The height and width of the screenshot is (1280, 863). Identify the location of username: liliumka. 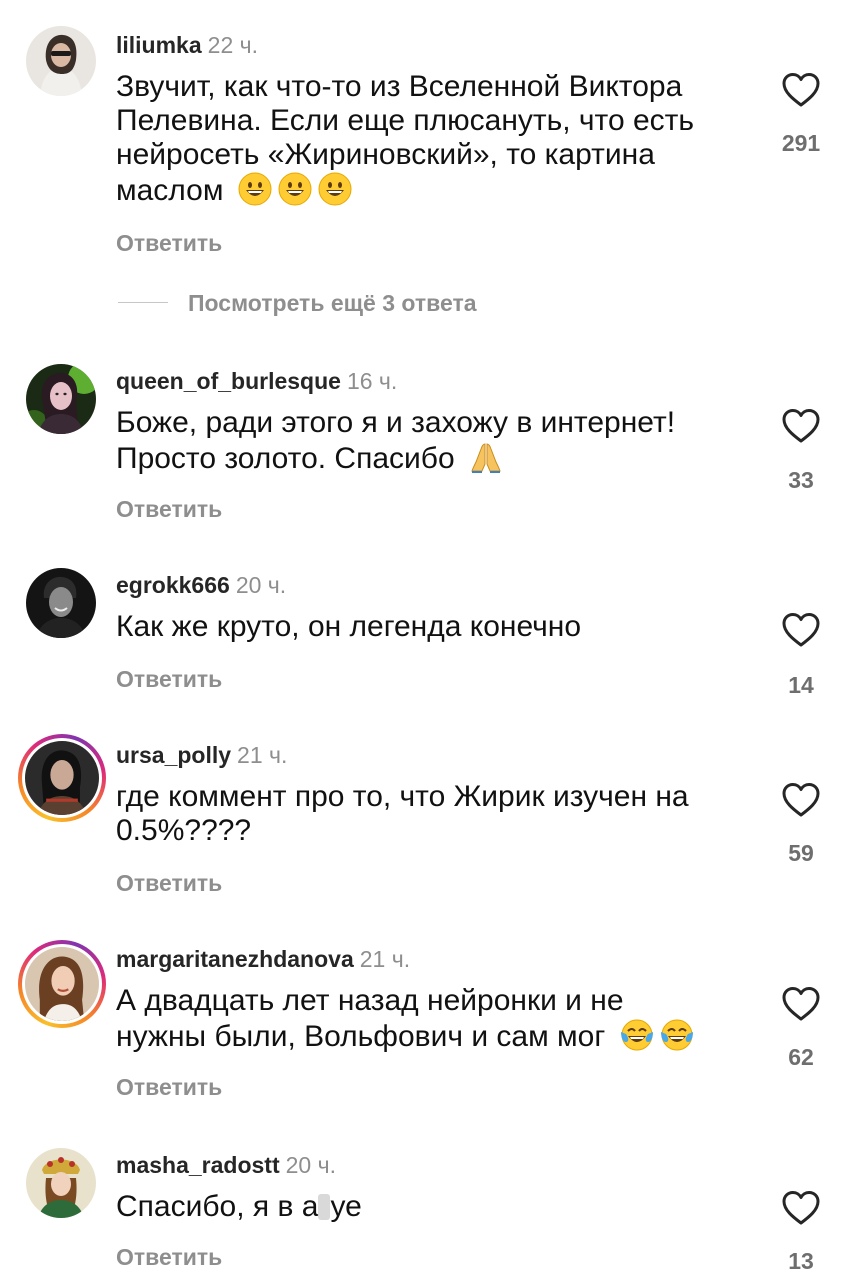
(159, 45).